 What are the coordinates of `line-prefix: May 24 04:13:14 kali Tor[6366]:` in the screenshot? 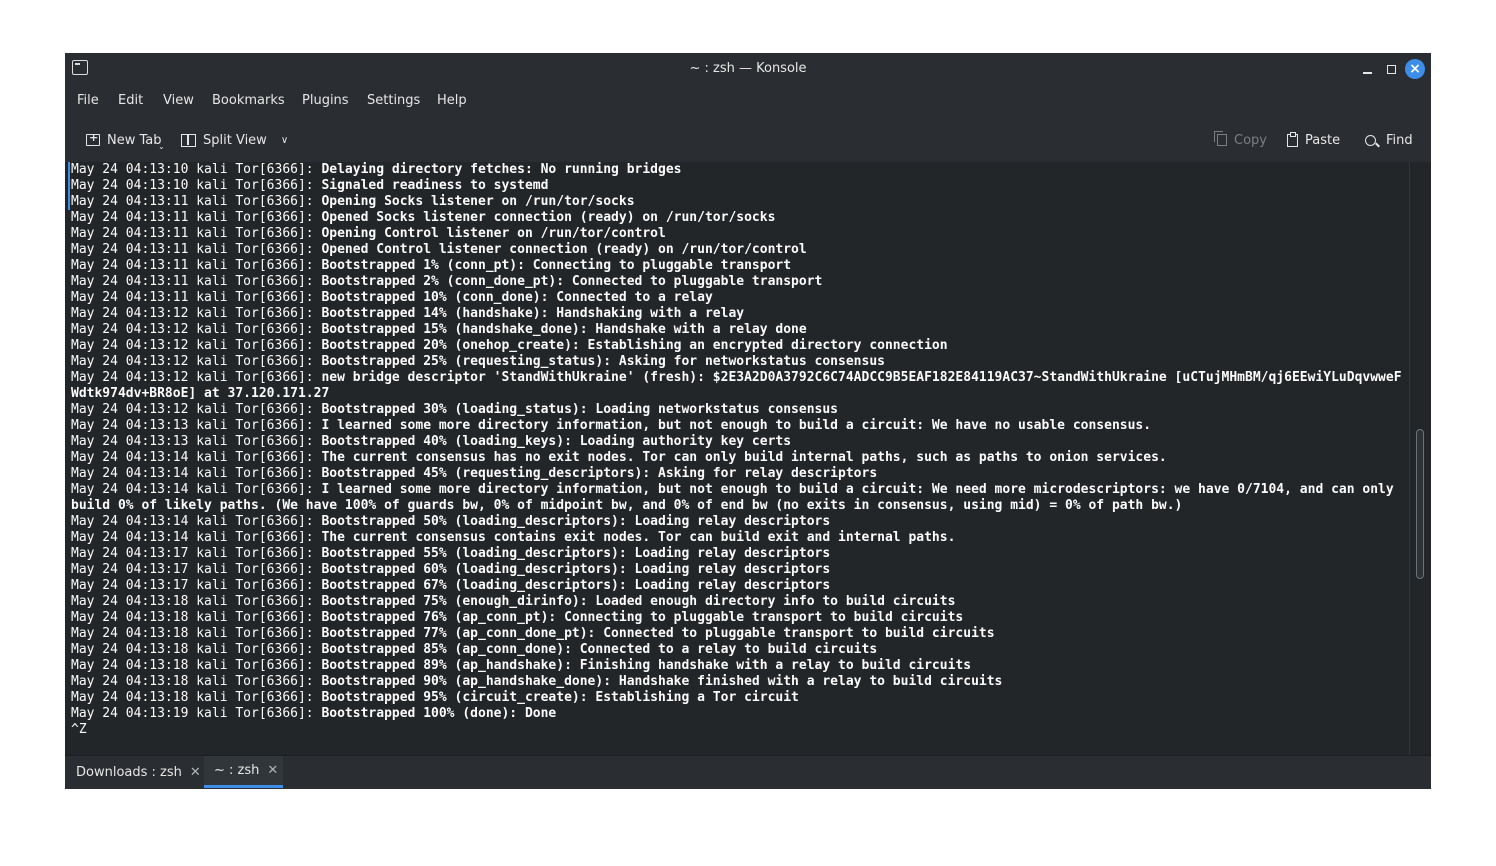 It's located at (196, 521).